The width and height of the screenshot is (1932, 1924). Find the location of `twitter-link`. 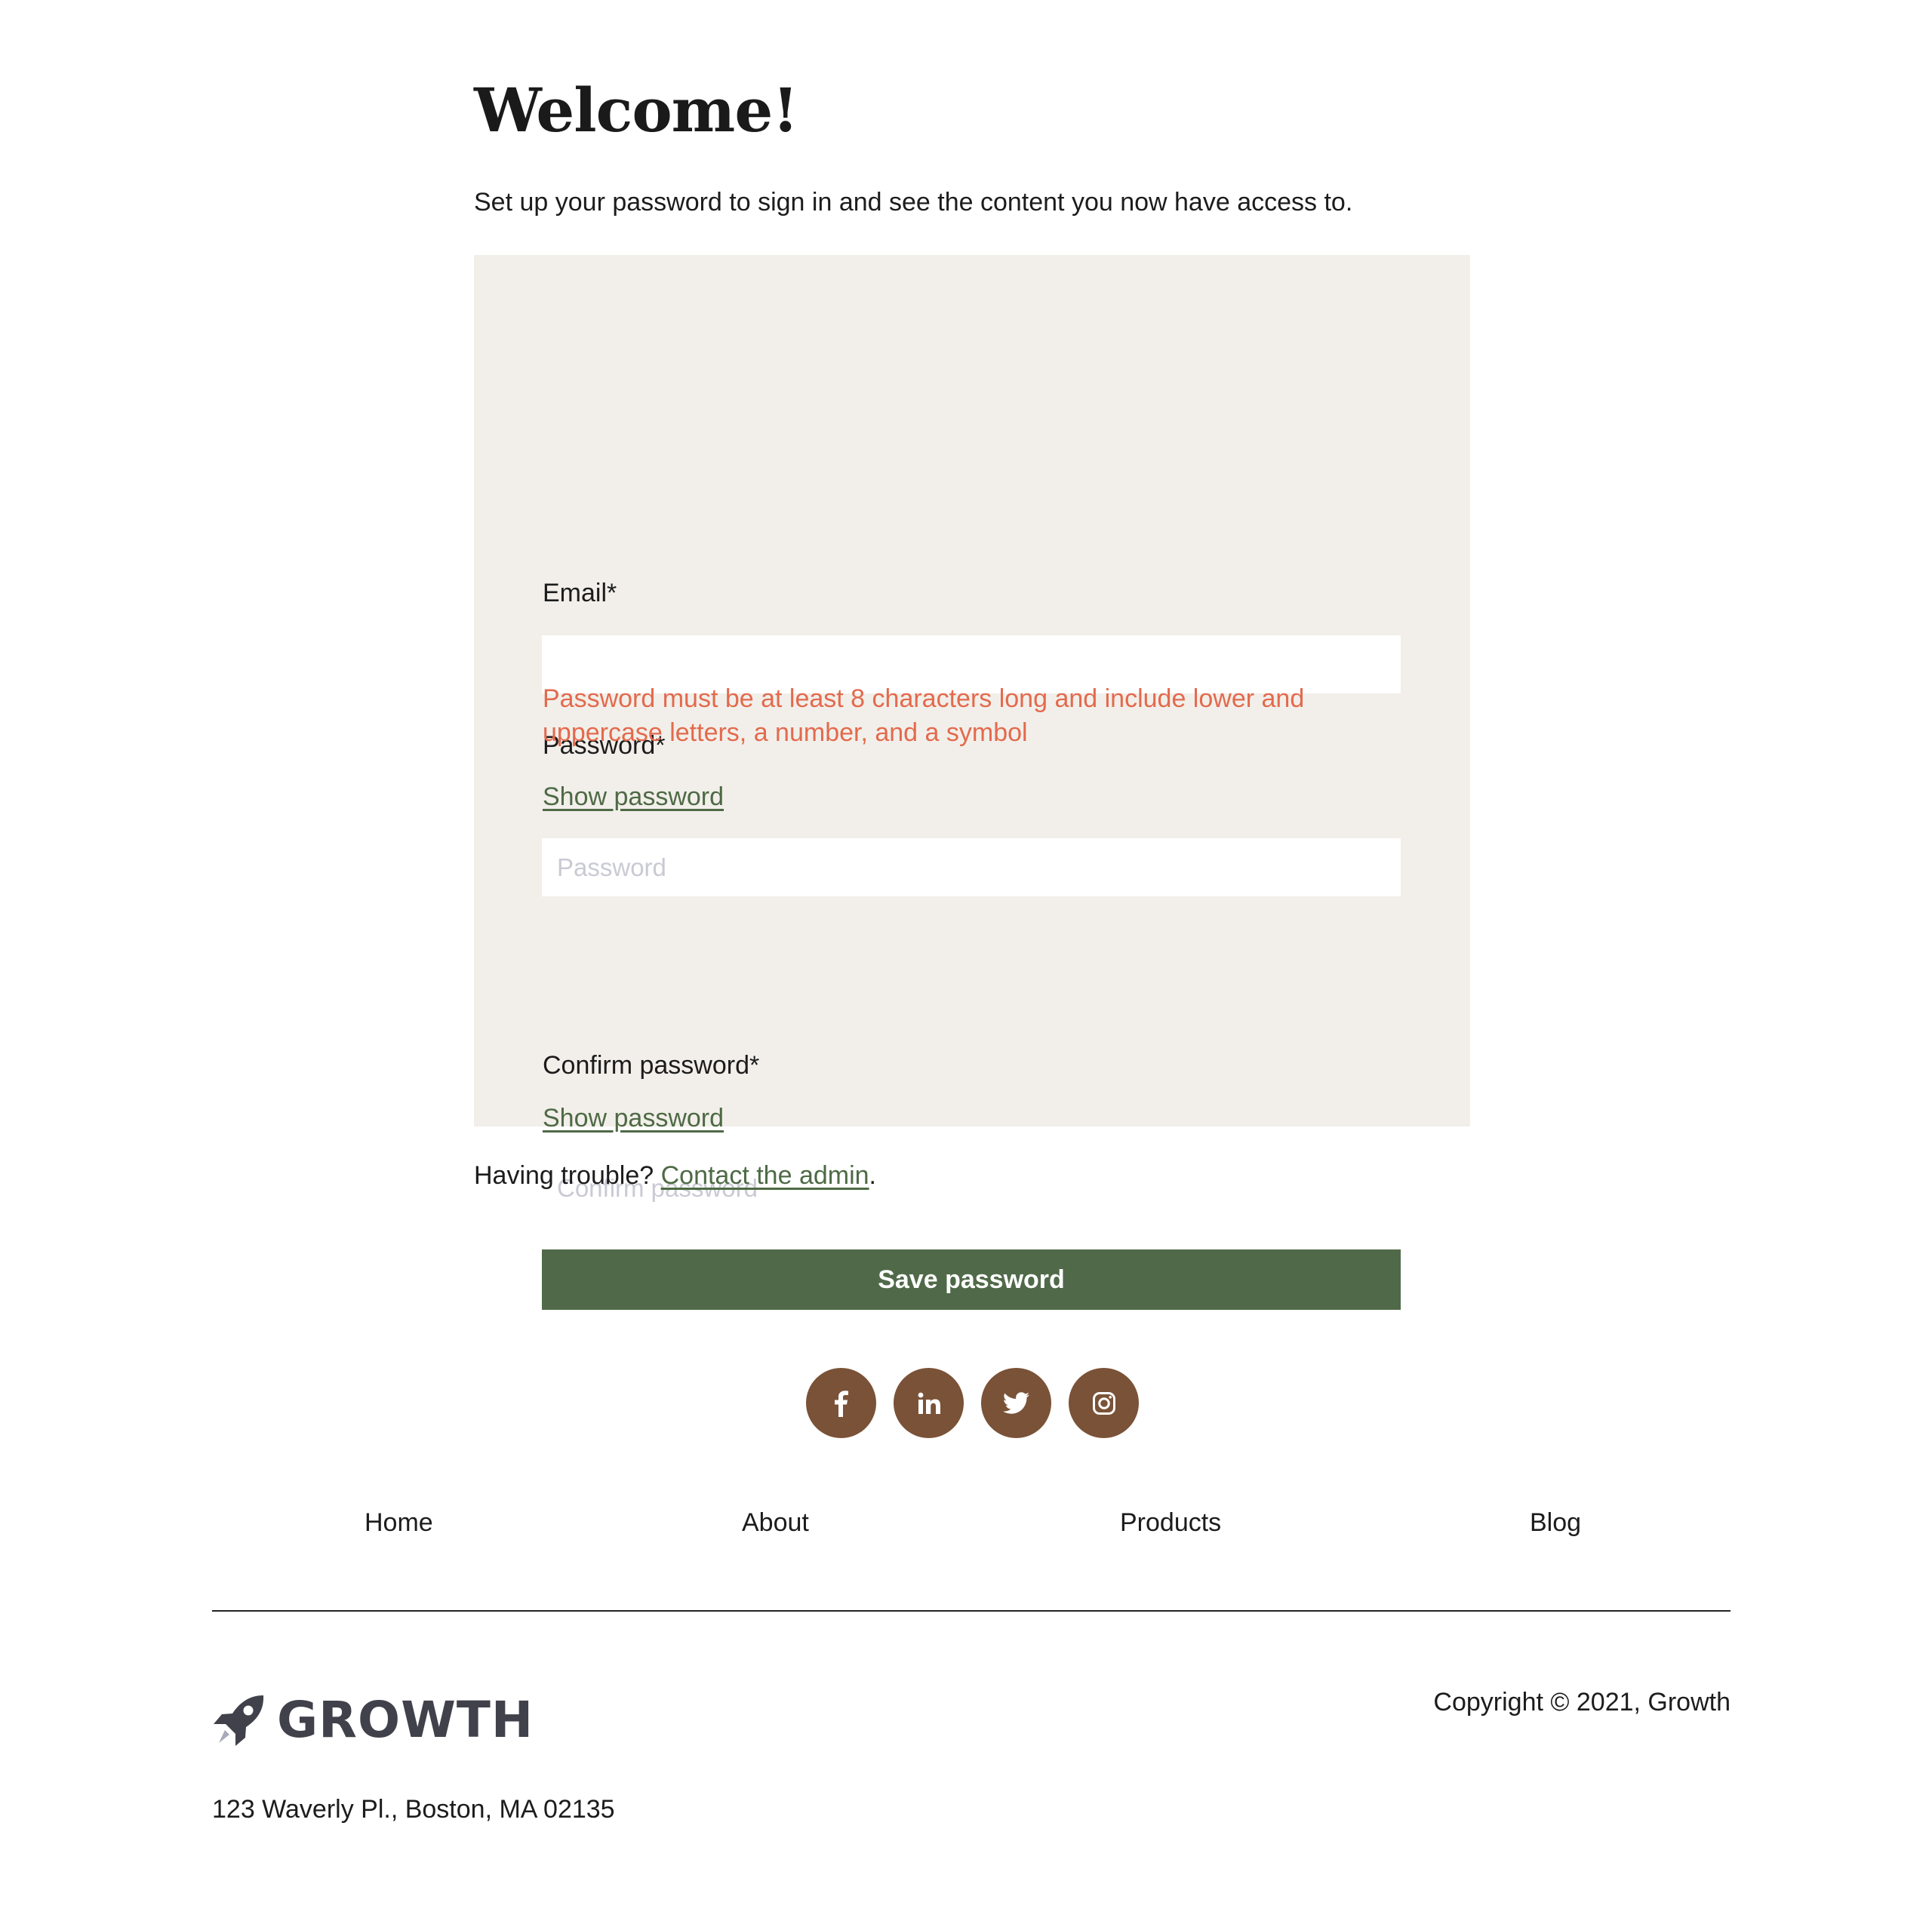

twitter-link is located at coordinates (1016, 1403).